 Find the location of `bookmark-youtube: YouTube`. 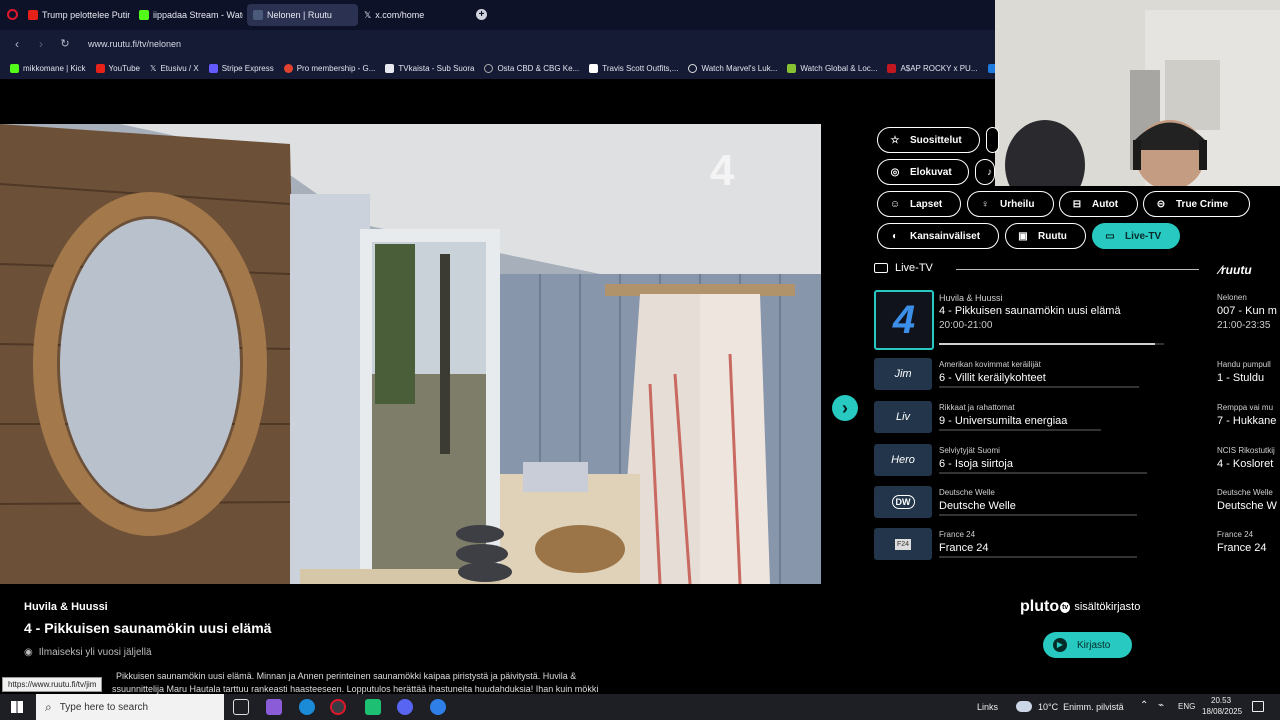

bookmark-youtube: YouTube is located at coordinates (117, 68).